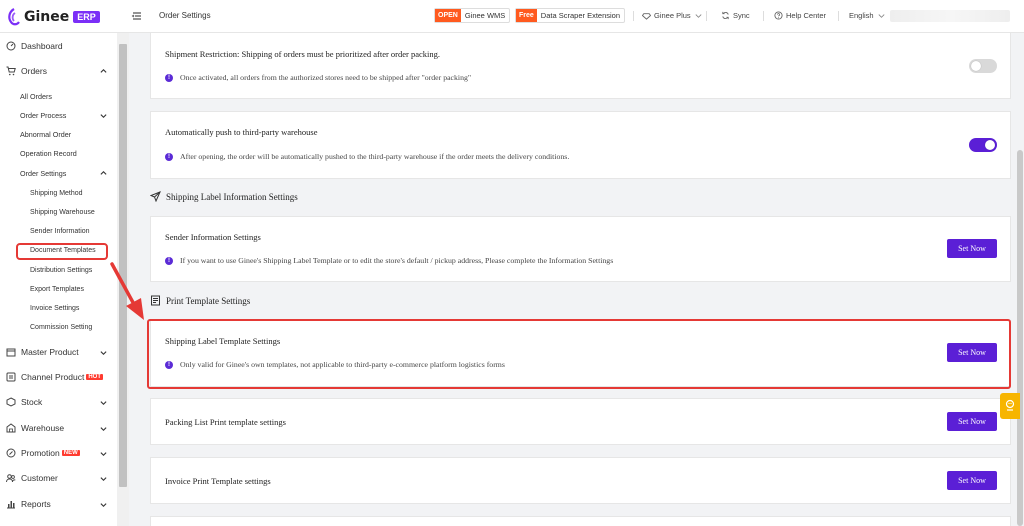 Image resolution: width=1024 pixels, height=526 pixels. I want to click on sidebar-item-all-orders: All Orders, so click(36, 96).